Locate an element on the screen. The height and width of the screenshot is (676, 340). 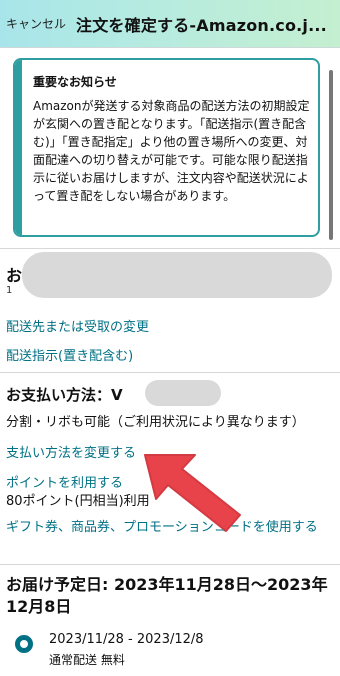
change-address-link: 配送先または受取の変更 is located at coordinates (77, 325).